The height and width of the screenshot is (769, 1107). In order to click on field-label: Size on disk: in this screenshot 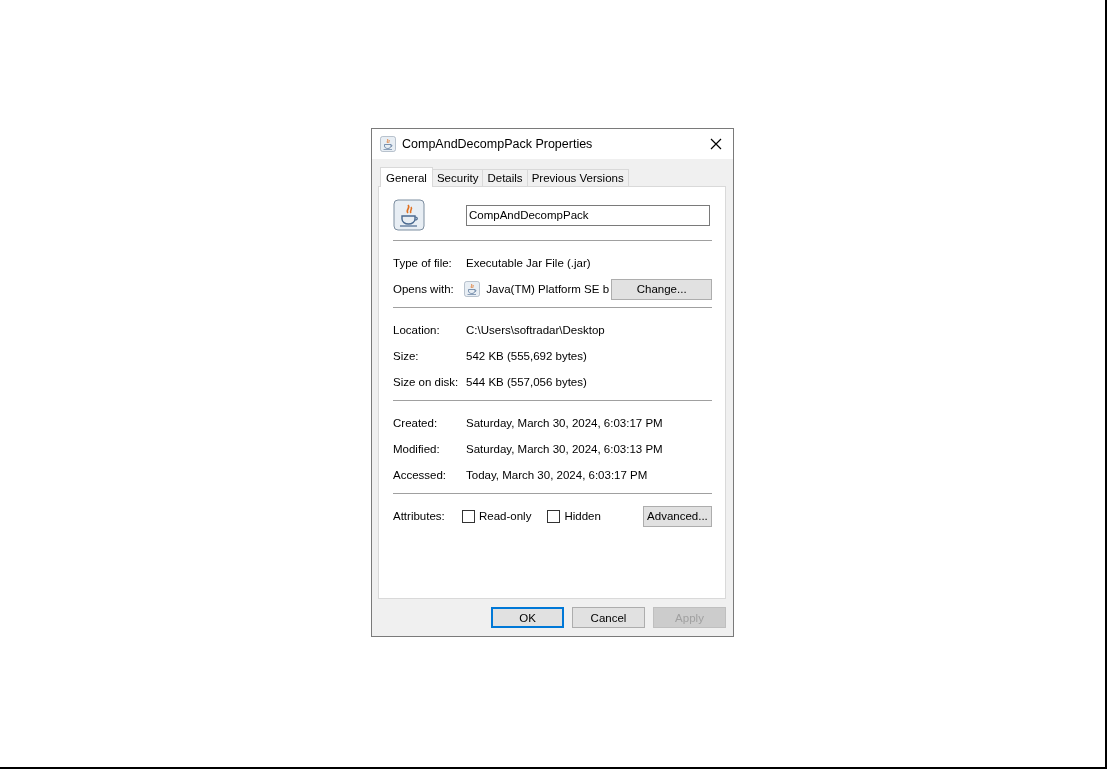, I will do `click(426, 382)`.